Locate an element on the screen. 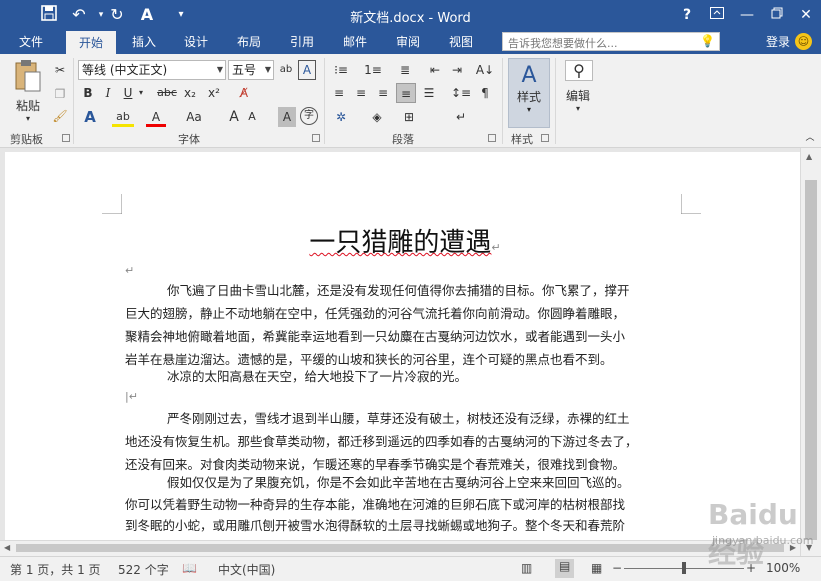 This screenshot has width=821, height=581. char-shading-icon: A is located at coordinates (287, 117).